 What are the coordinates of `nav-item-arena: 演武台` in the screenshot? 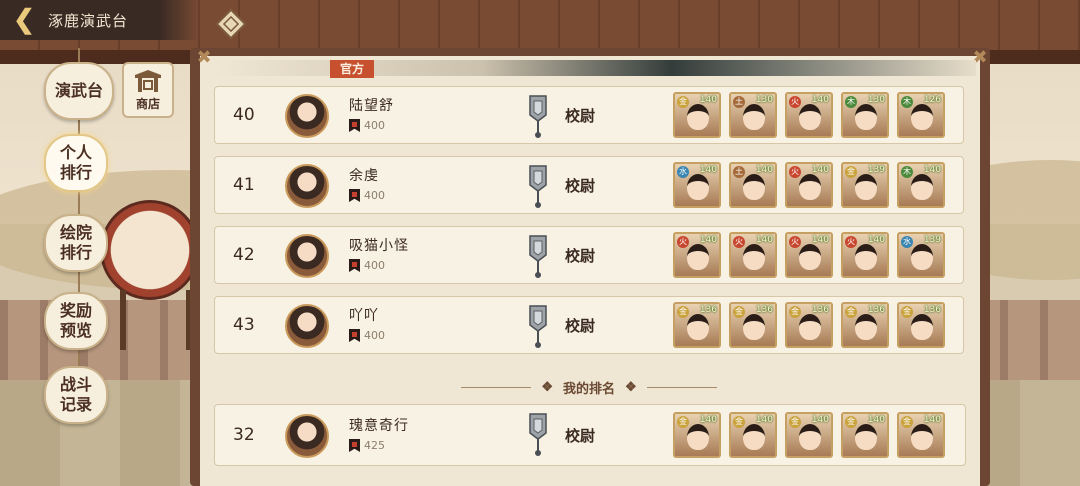 It's located at (79, 91).